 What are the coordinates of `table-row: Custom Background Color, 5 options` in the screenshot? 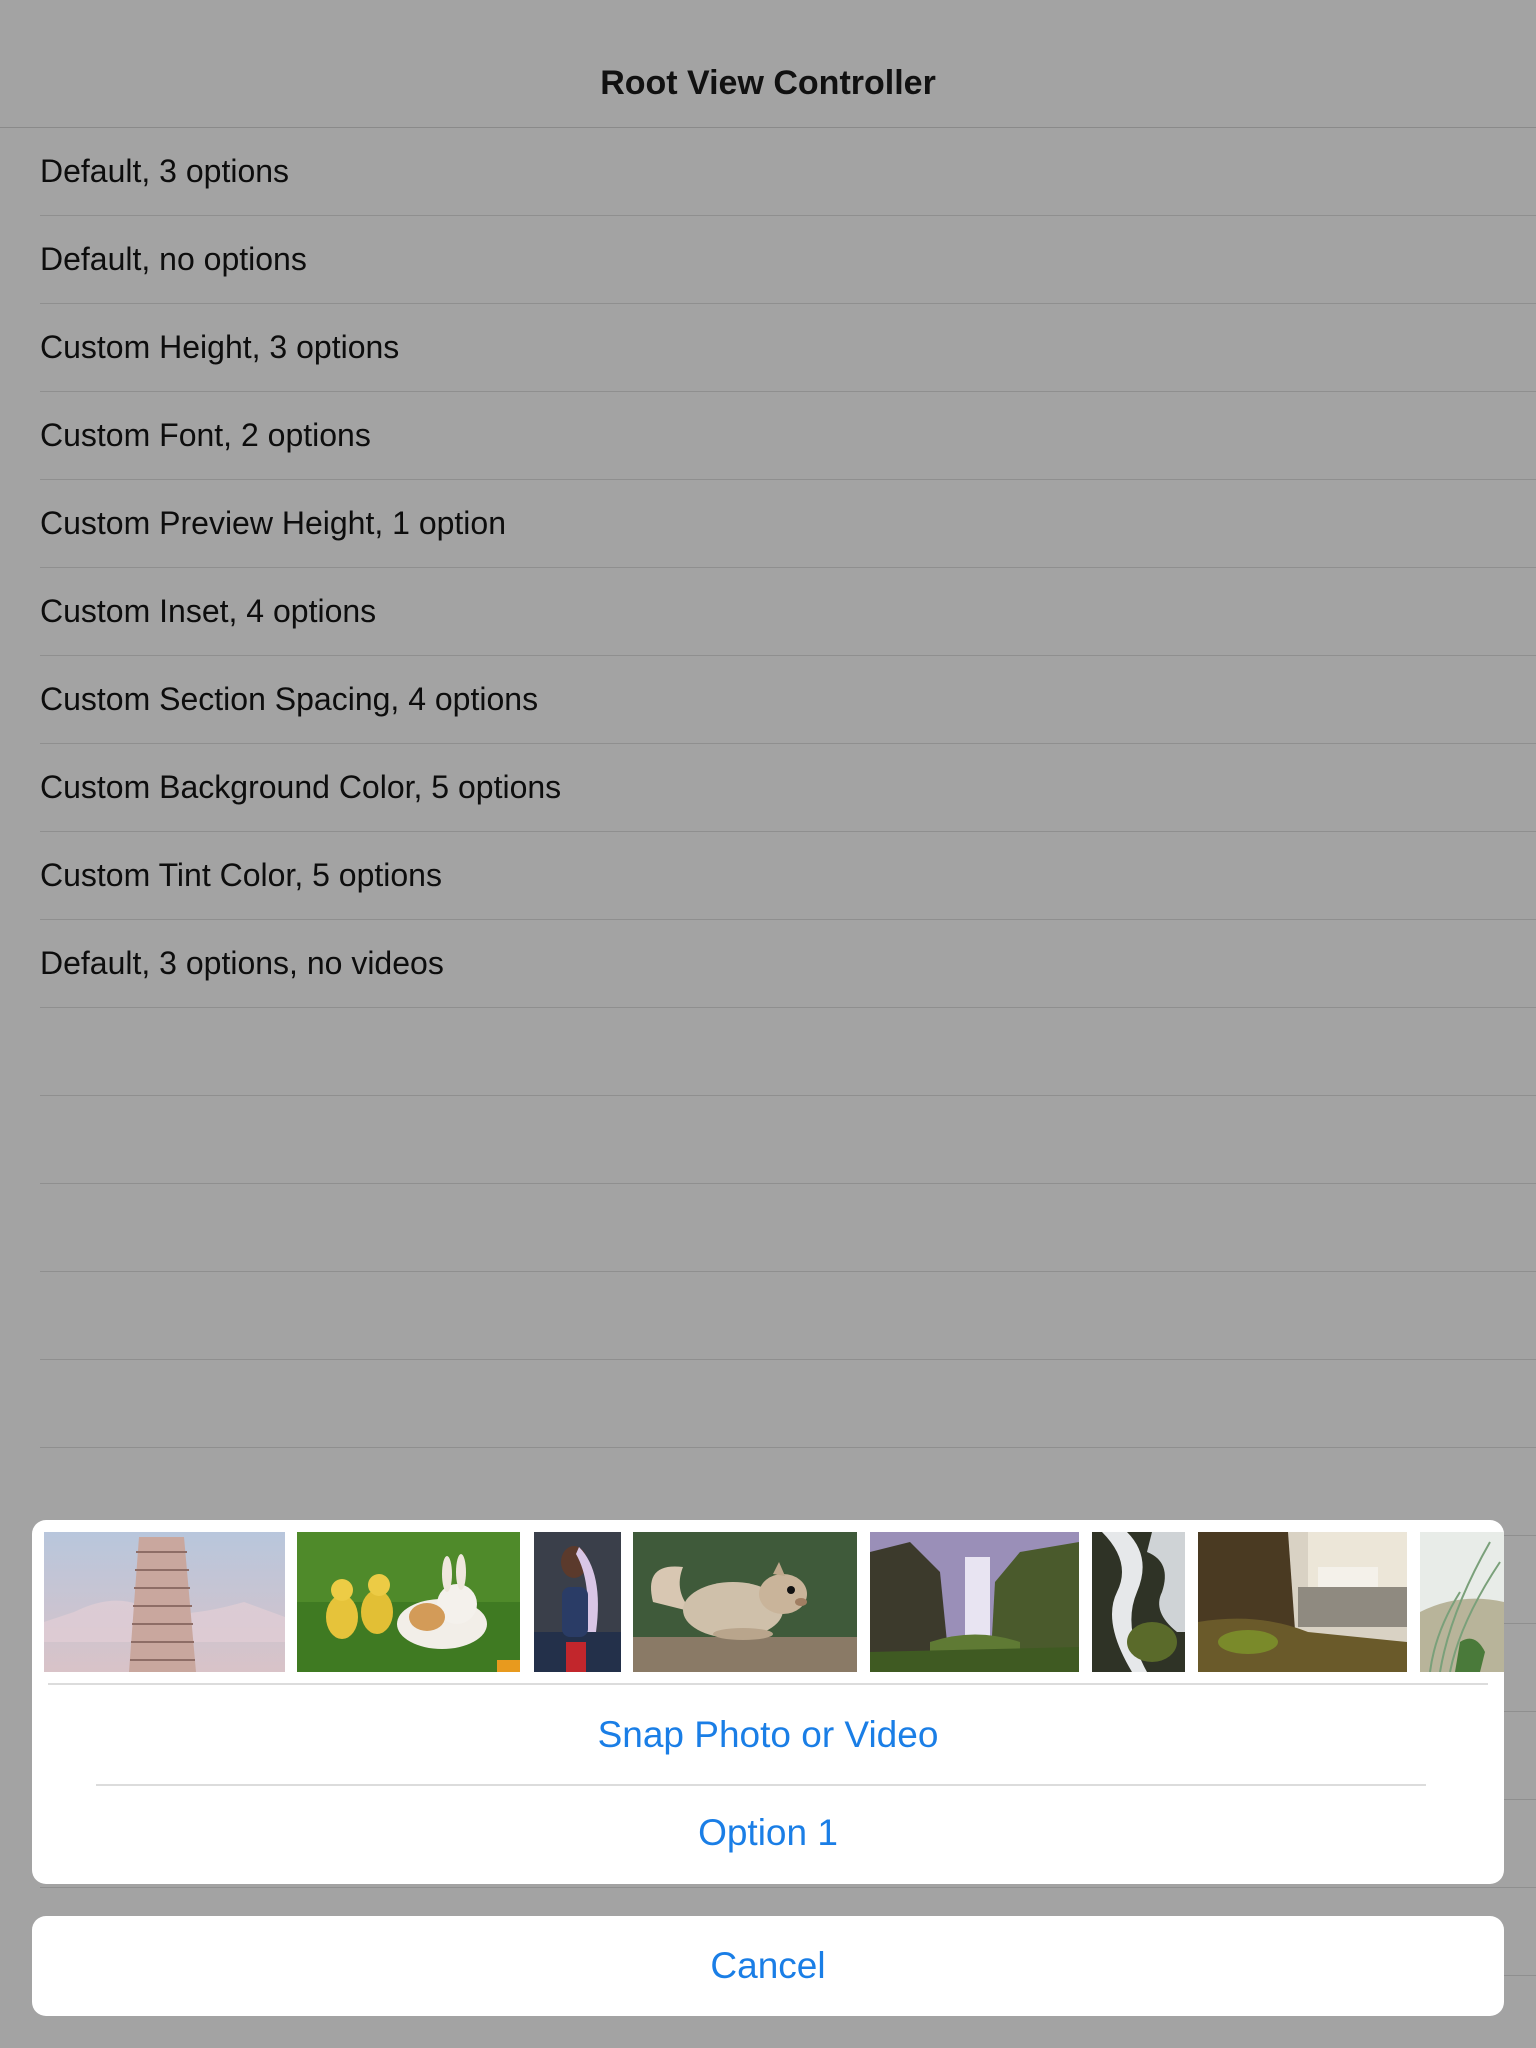 It's located at (788, 788).